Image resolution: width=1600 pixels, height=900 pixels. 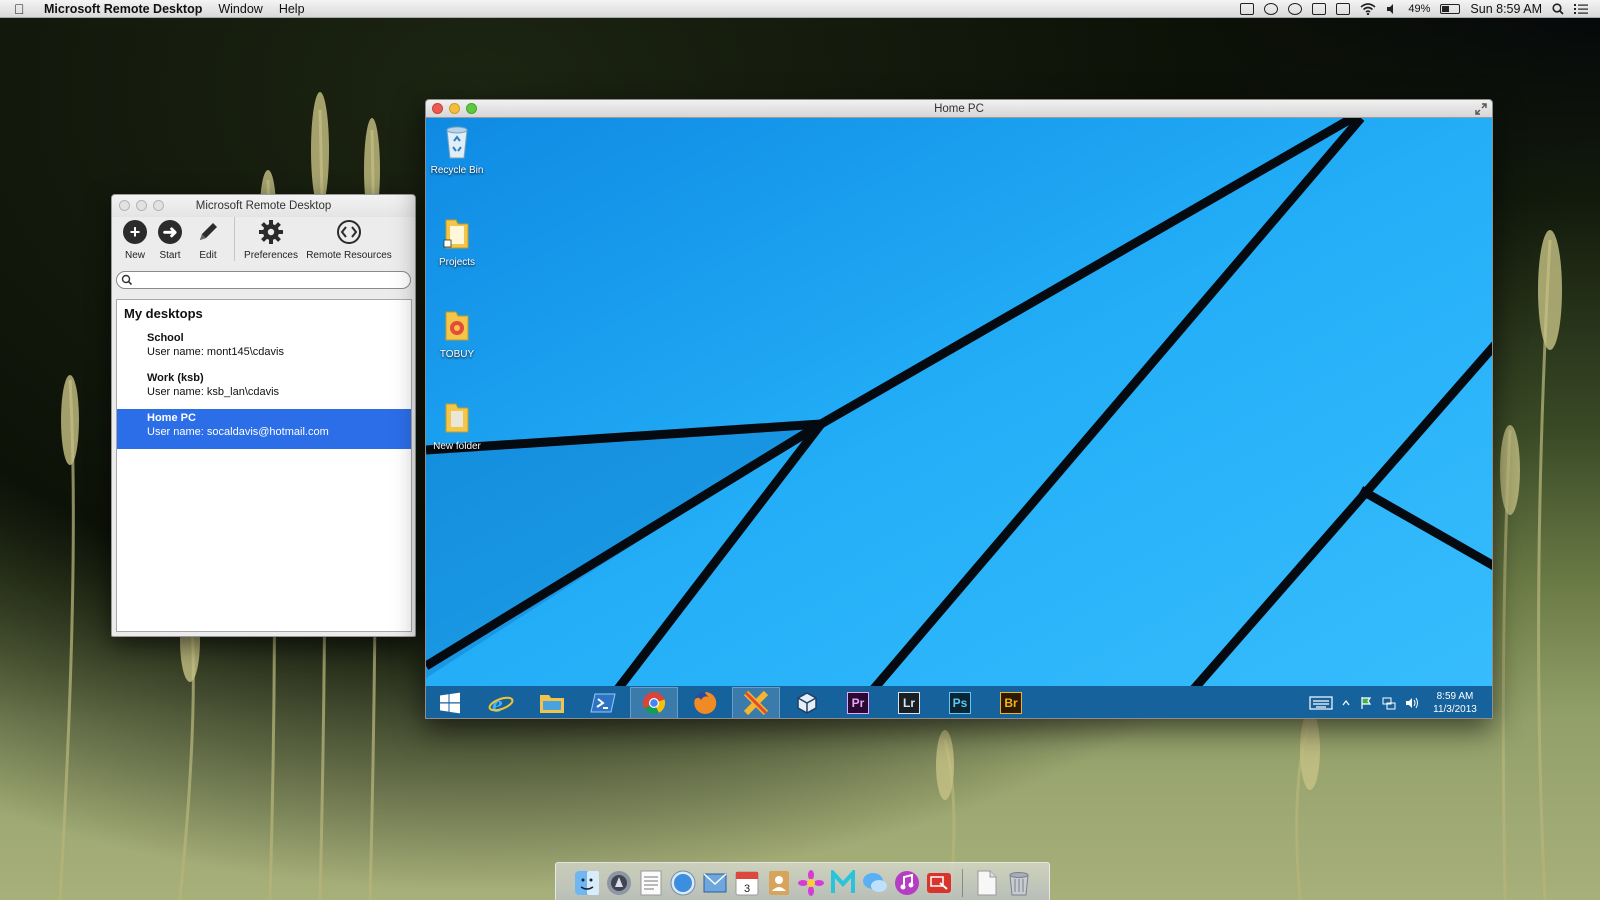 What do you see at coordinates (810, 882) in the screenshot?
I see `dock-flower-app` at bounding box center [810, 882].